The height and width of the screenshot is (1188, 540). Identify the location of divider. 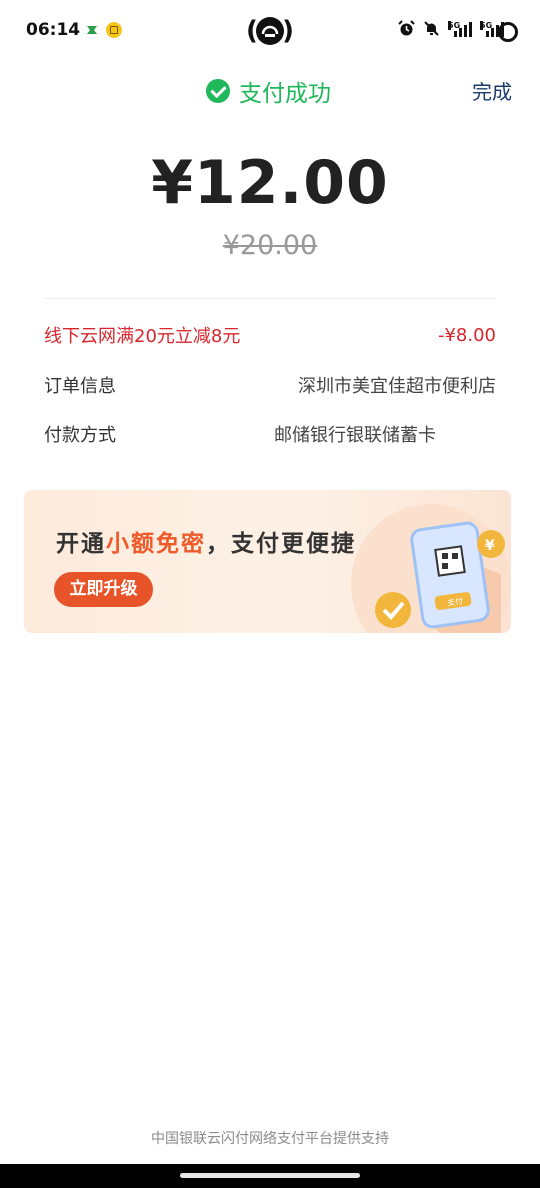
(270, 298).